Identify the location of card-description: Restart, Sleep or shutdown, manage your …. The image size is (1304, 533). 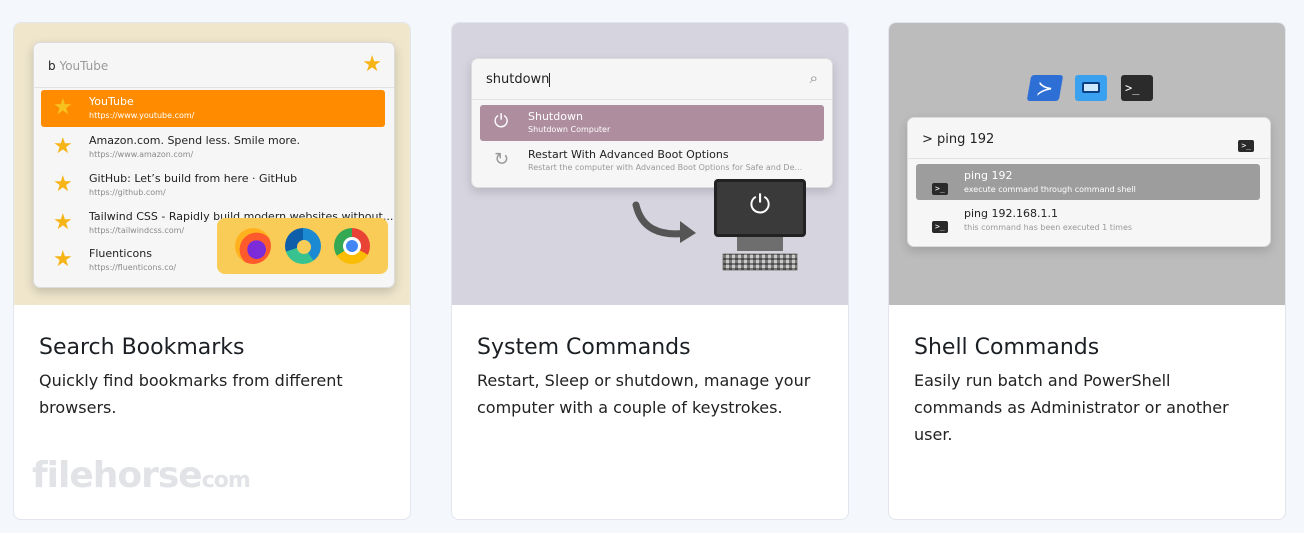
(644, 394).